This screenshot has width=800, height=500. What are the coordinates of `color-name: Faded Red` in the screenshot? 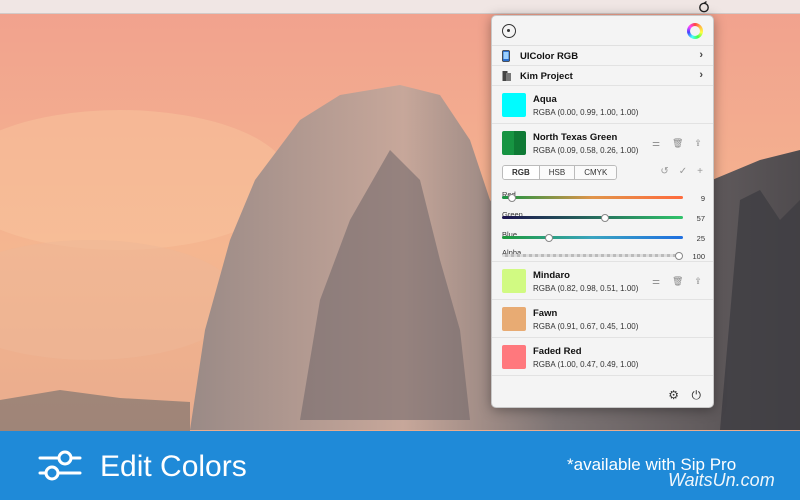 It's located at (557, 351).